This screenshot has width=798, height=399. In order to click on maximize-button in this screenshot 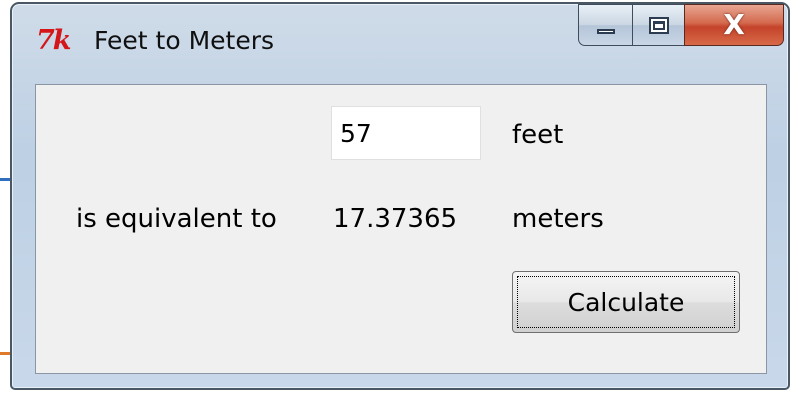, I will do `click(658, 25)`.